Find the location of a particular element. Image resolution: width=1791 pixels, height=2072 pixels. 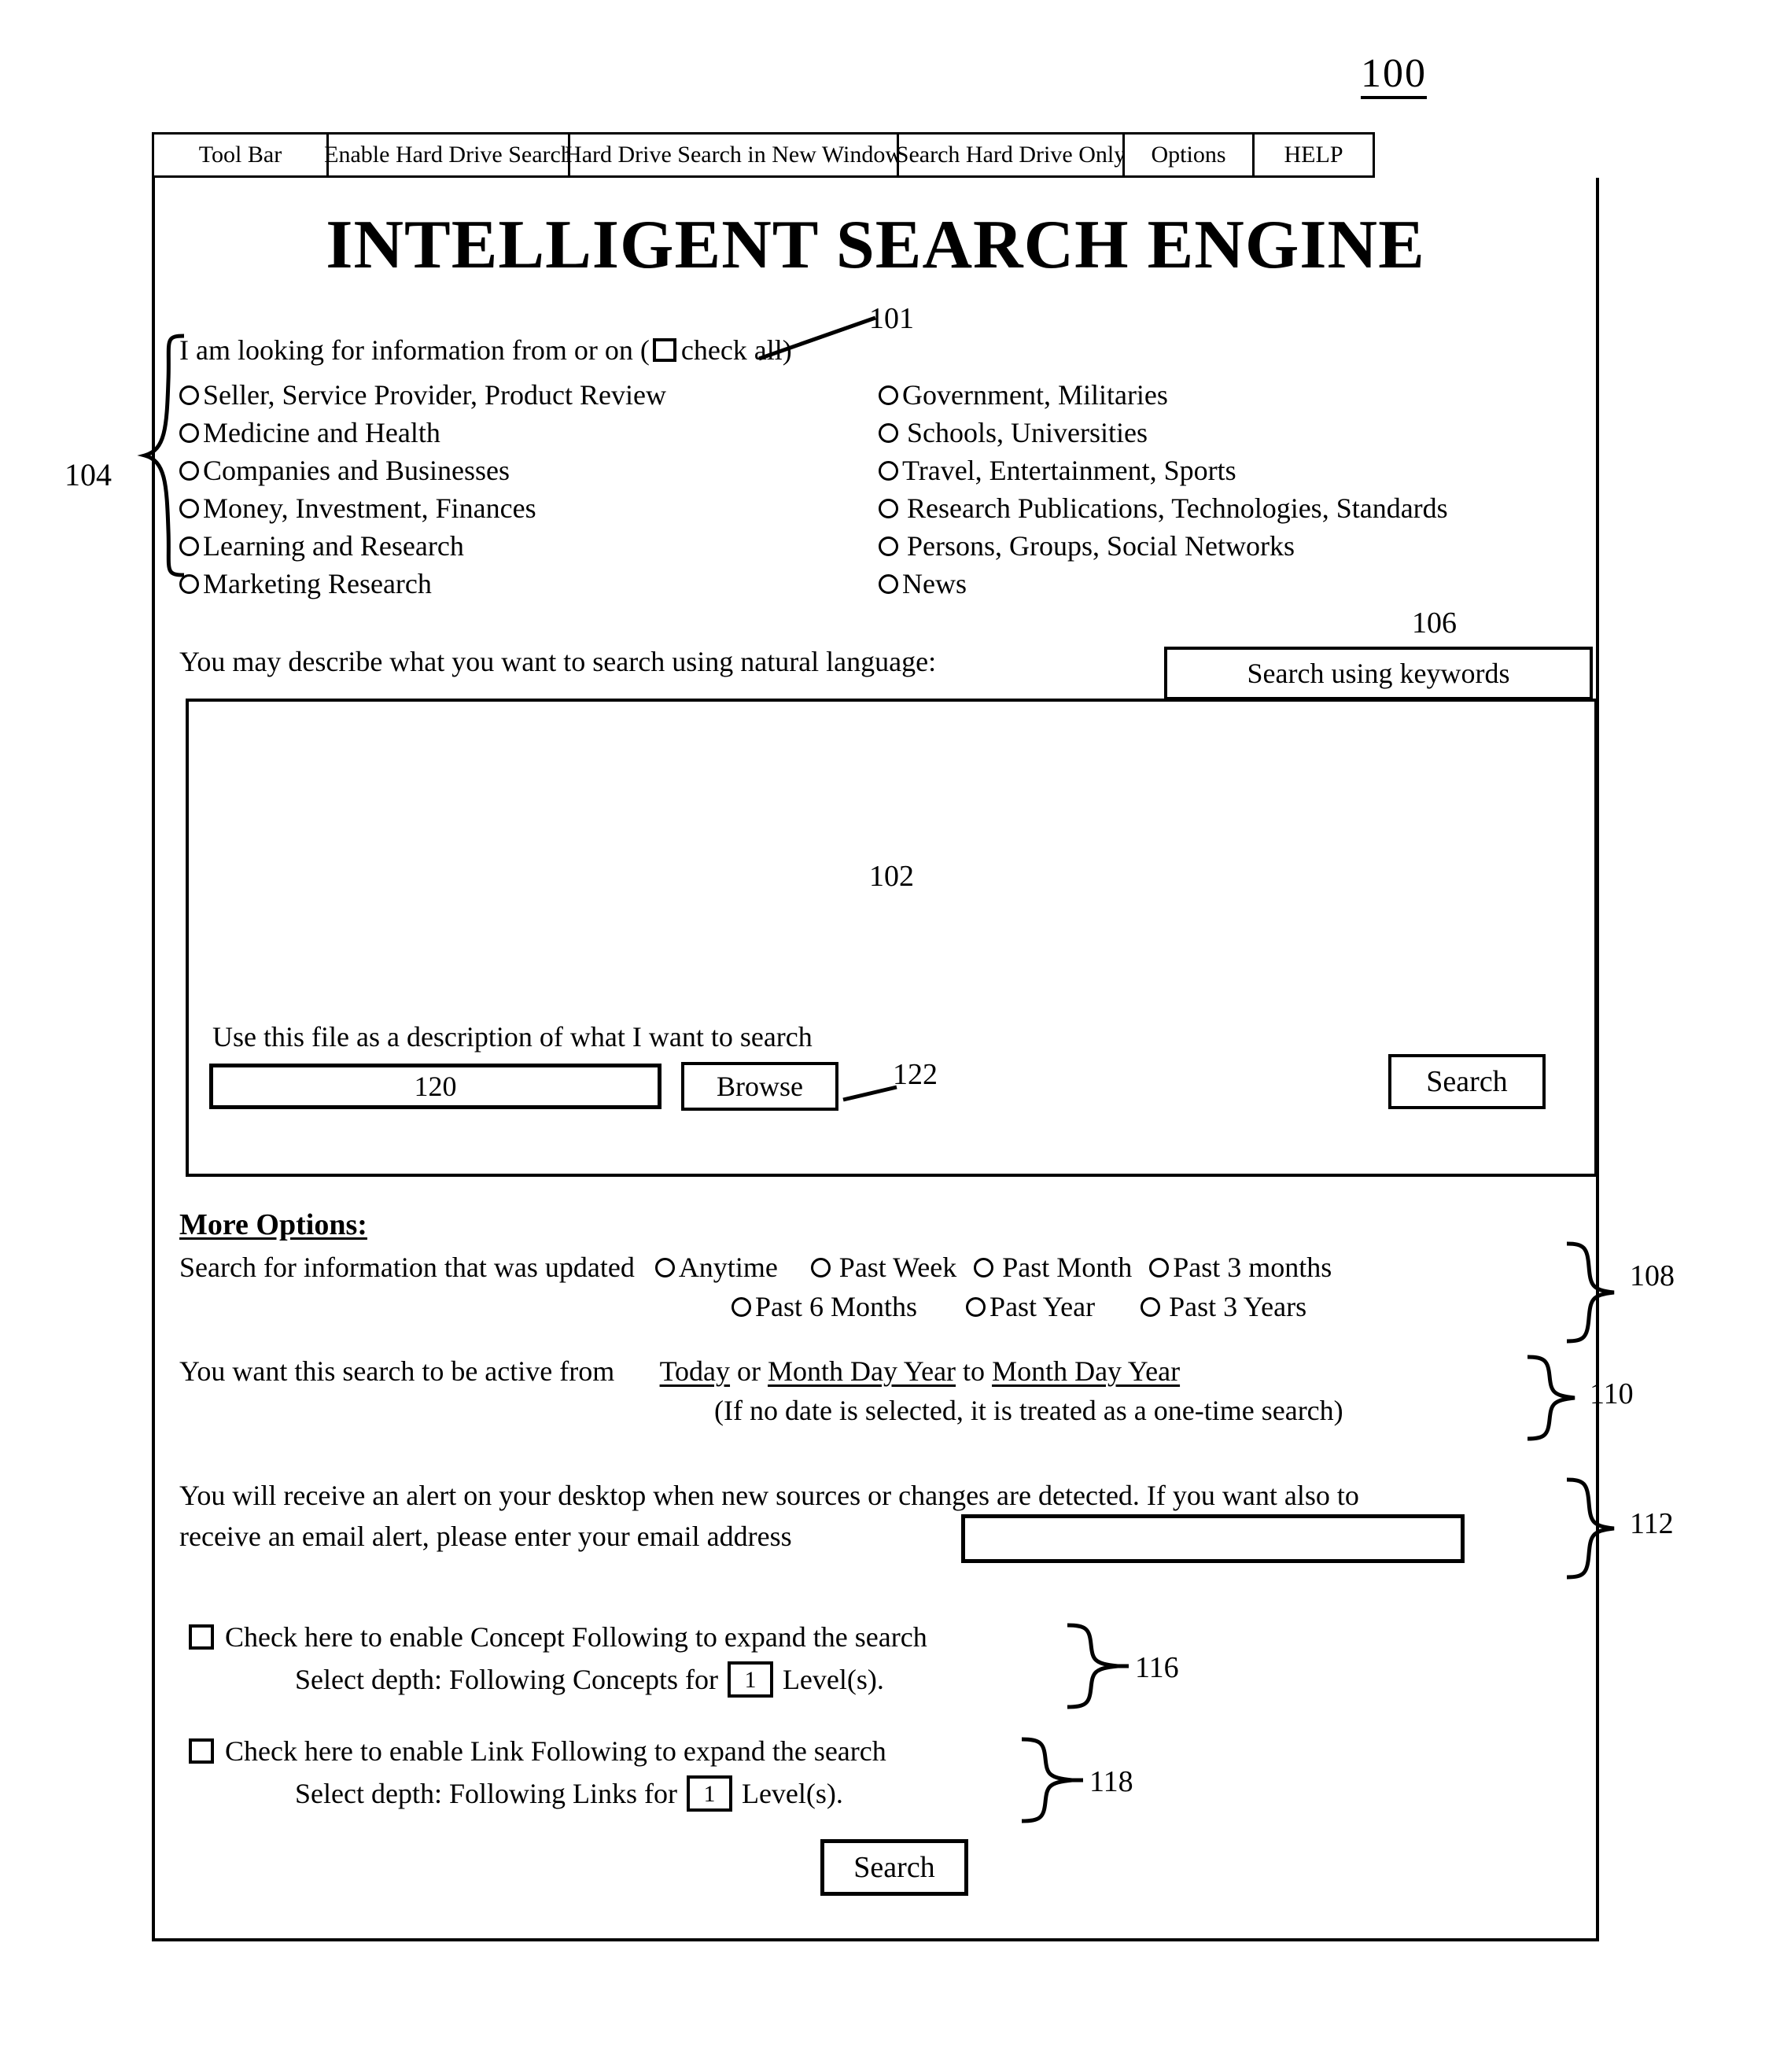

category-option: Government, Militaries is located at coordinates (1164, 395).